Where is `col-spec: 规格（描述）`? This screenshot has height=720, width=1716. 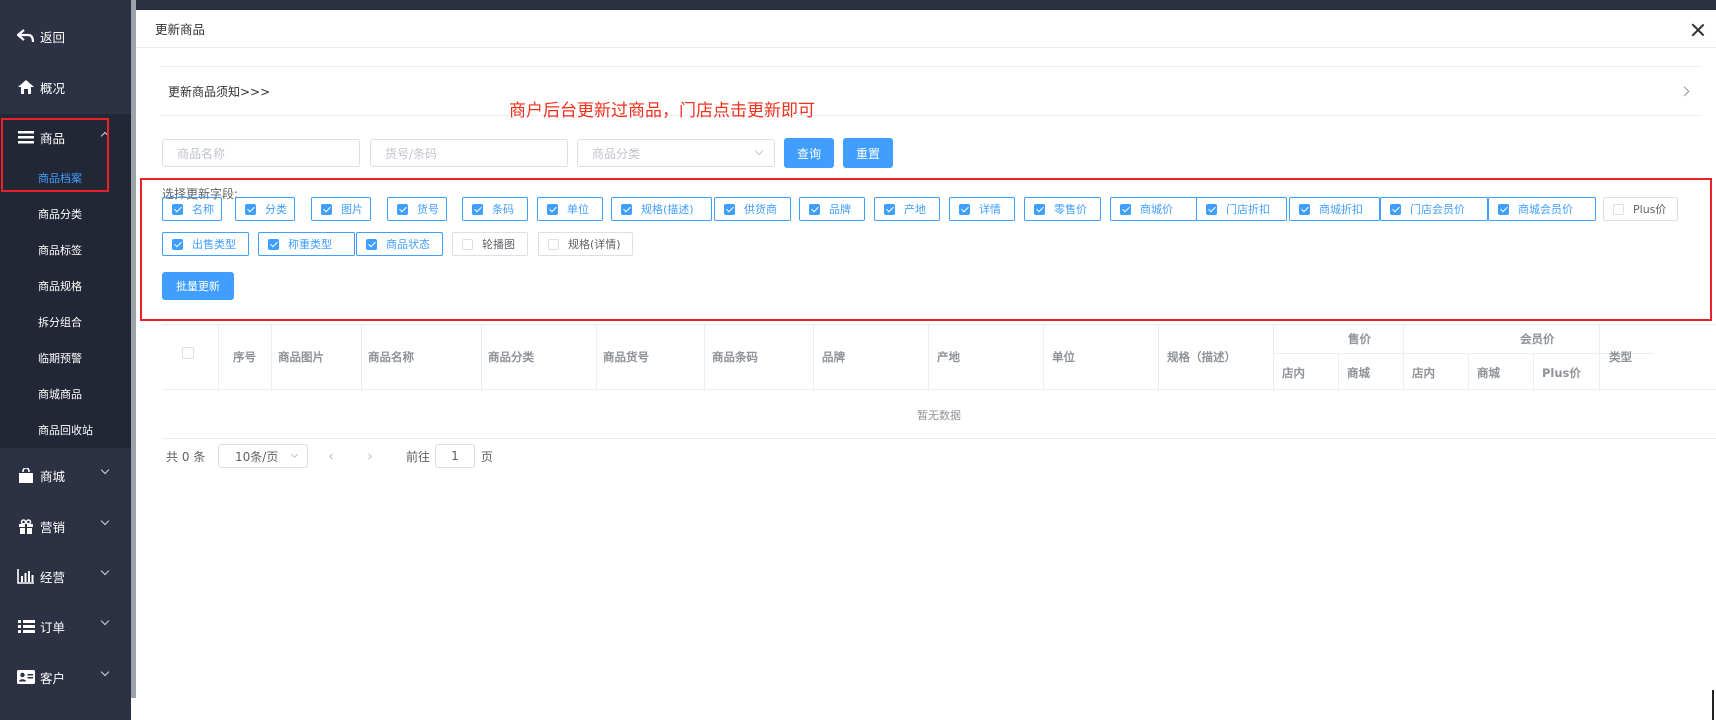
col-spec: 规格（描述） is located at coordinates (1201, 357).